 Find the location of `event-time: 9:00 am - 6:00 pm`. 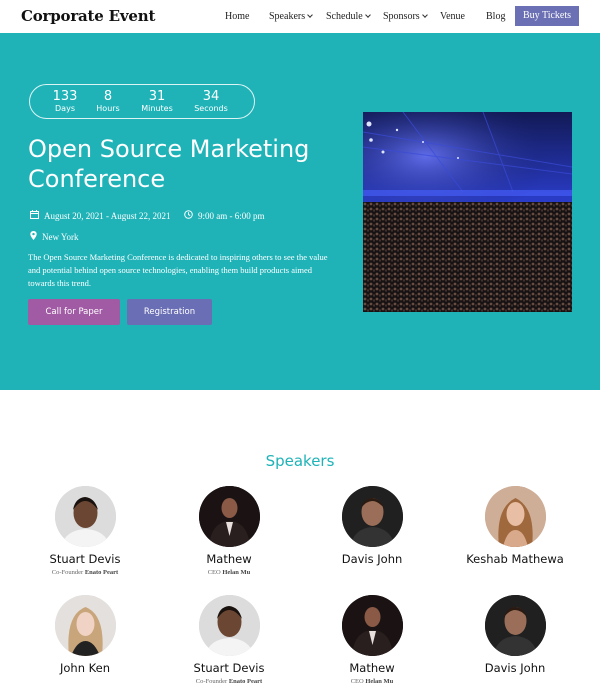

event-time: 9:00 am - 6:00 pm is located at coordinates (224, 215).